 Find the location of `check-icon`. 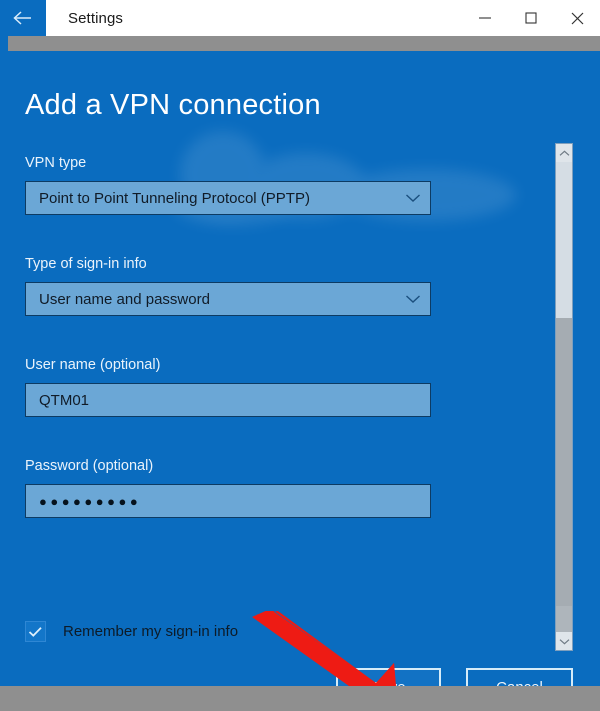

check-icon is located at coordinates (35, 631).